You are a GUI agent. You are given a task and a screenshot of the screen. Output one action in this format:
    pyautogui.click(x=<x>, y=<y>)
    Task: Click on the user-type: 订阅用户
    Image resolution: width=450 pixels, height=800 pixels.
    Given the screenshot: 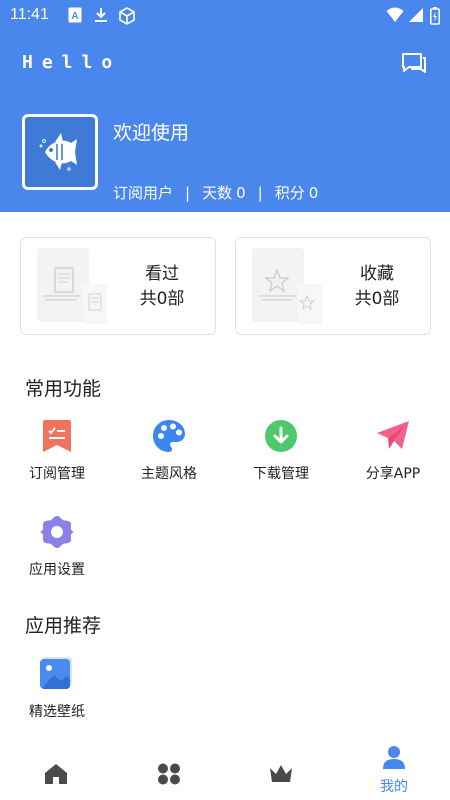 What is the action you would take?
    pyautogui.click(x=143, y=193)
    